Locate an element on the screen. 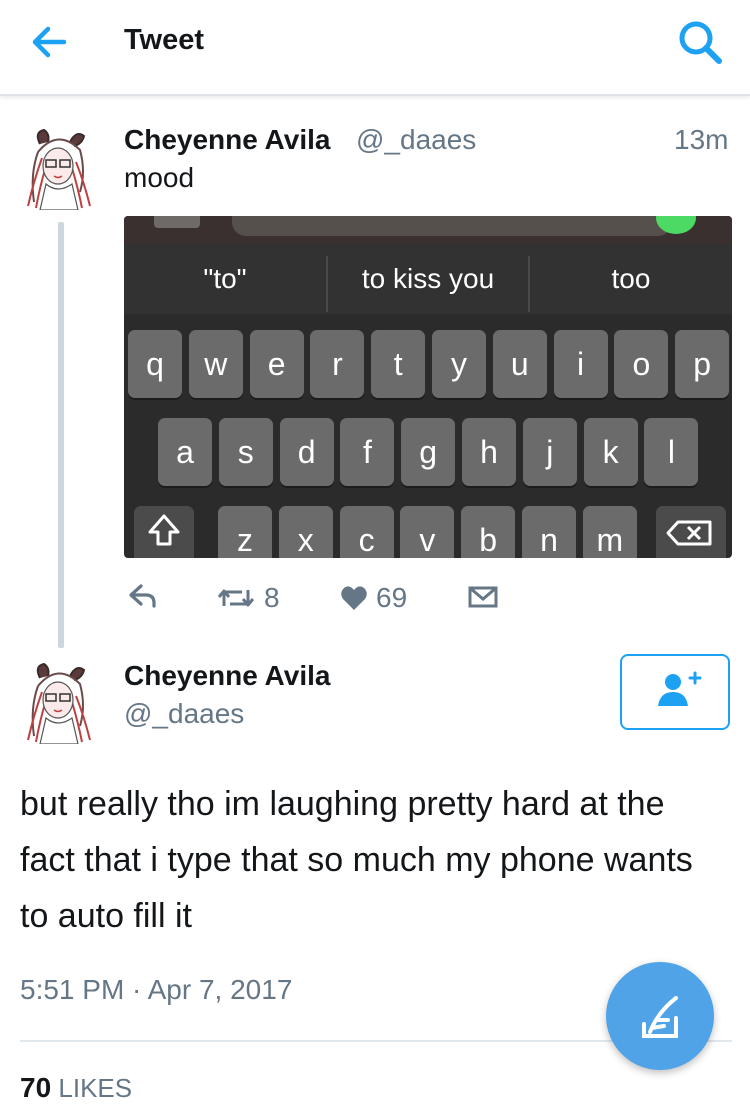  arrow-left-icon is located at coordinates (49, 42).